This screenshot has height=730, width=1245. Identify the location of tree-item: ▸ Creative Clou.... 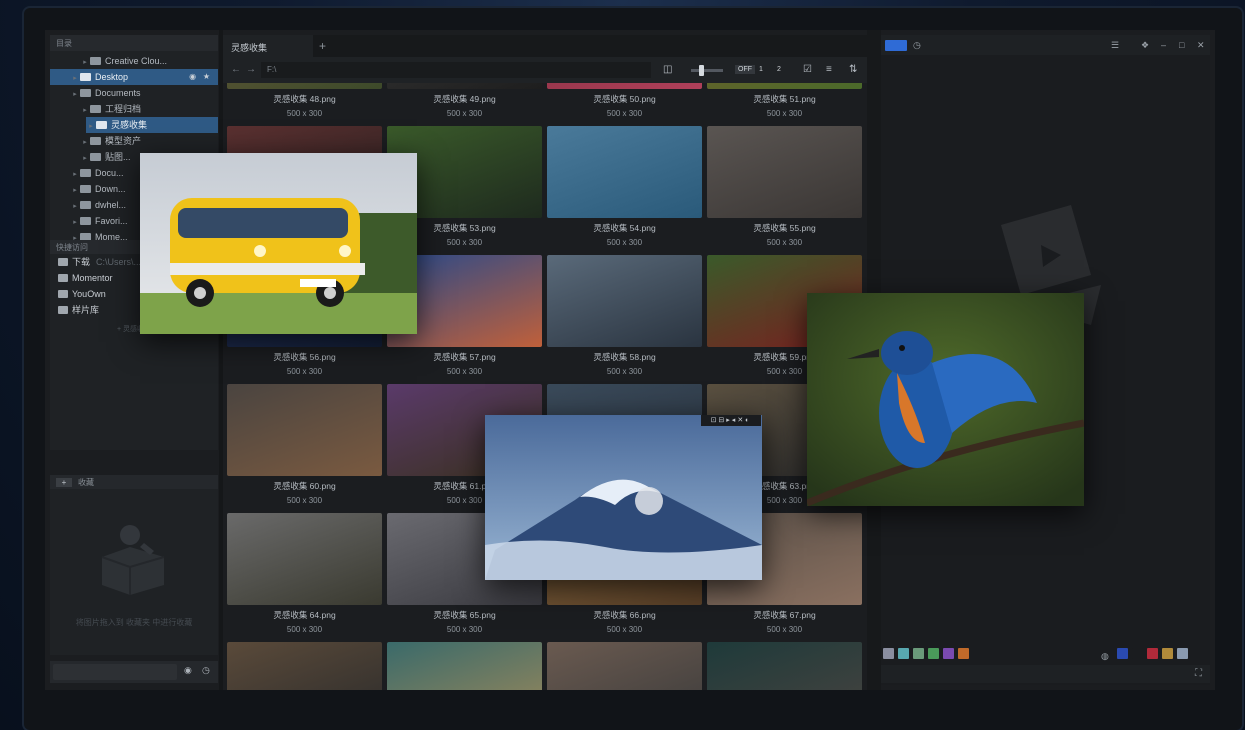
(134, 61).